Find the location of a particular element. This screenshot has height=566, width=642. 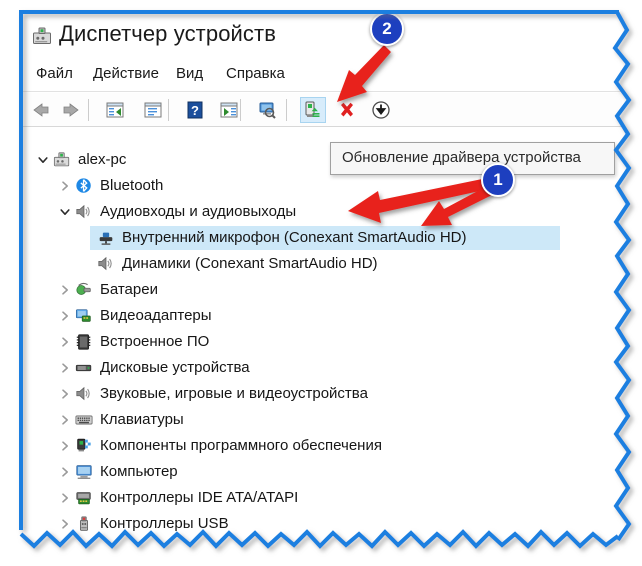

tree-item-label: Дисковые устройства is located at coordinates (175, 367).